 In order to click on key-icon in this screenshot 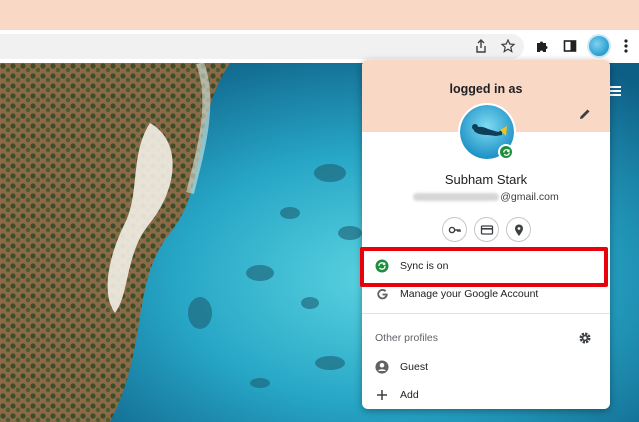, I will do `click(454, 229)`.